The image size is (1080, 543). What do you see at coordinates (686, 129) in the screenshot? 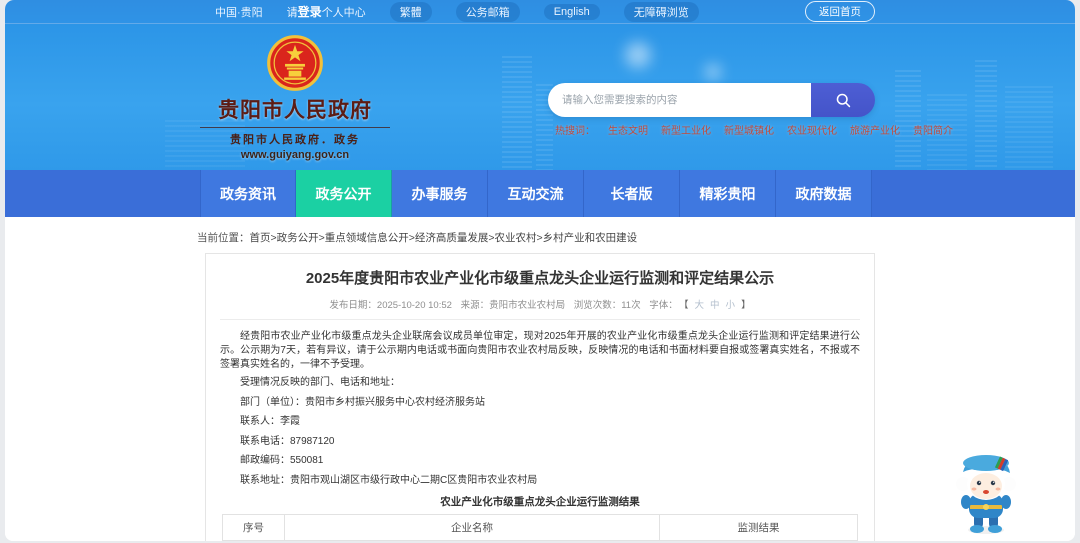
I see `hot-word: 新型工业化` at bounding box center [686, 129].